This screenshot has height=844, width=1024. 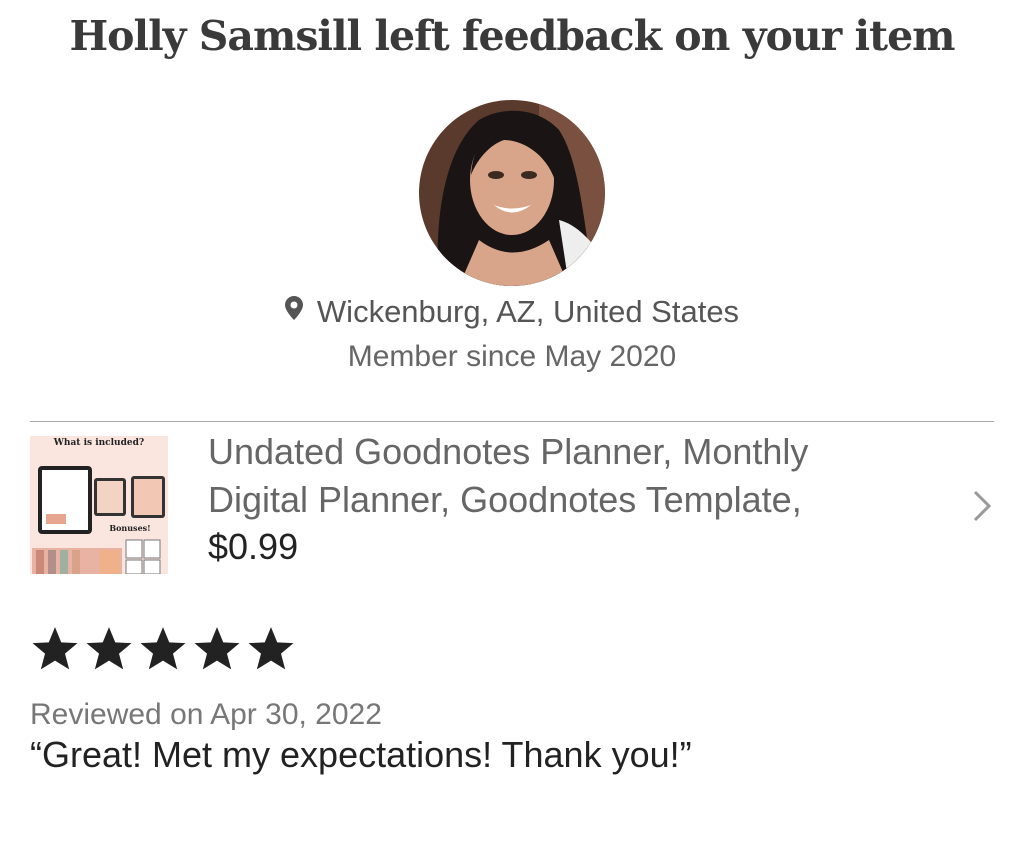 I want to click on divider, so click(x=512, y=421).